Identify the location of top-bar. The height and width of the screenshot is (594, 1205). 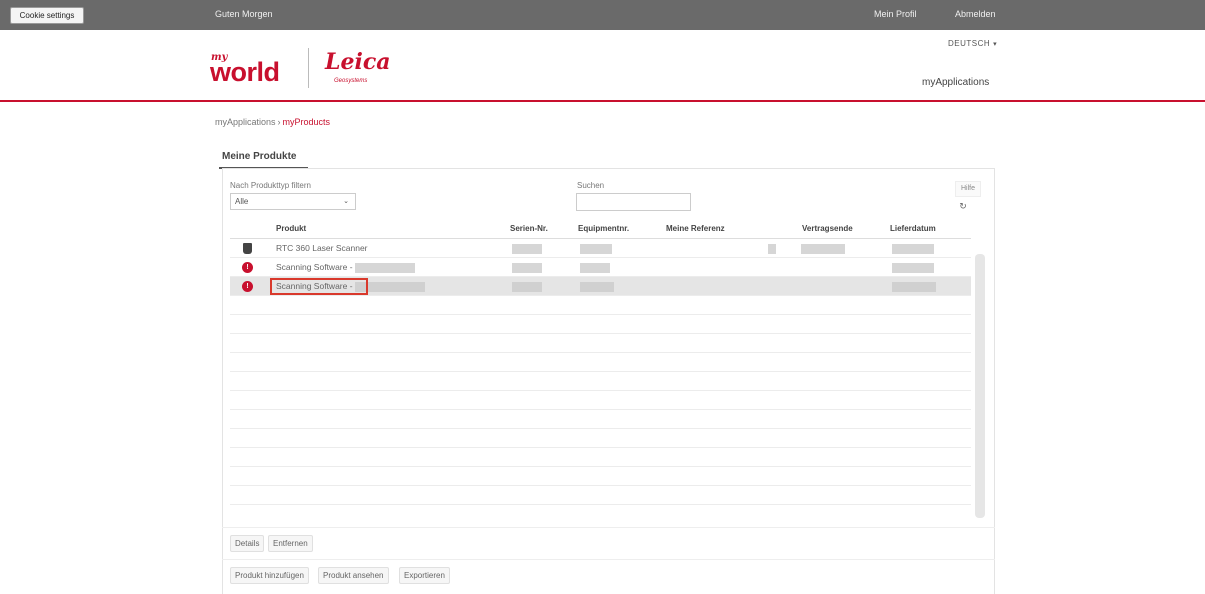
(602, 15).